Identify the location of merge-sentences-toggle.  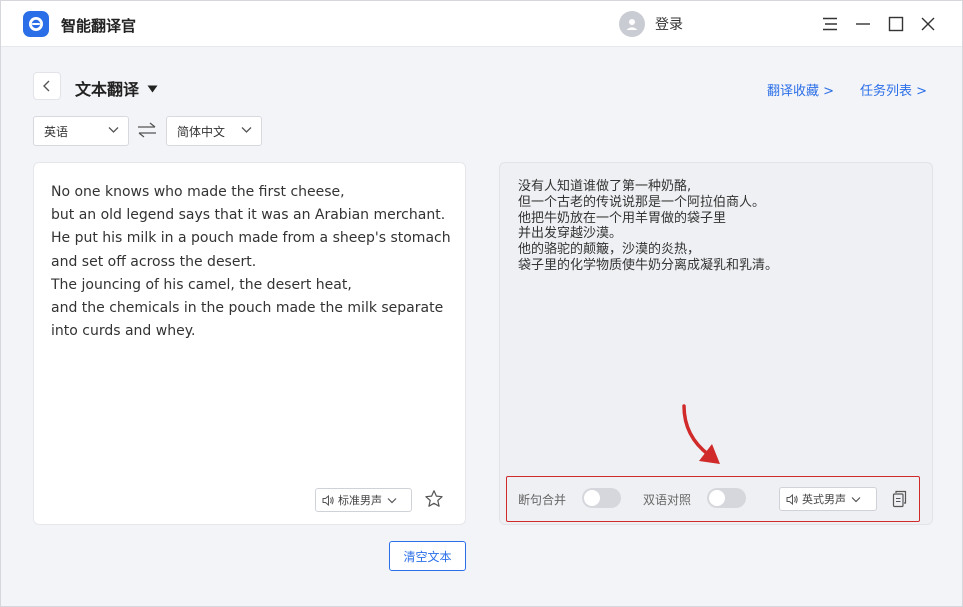
(601, 498).